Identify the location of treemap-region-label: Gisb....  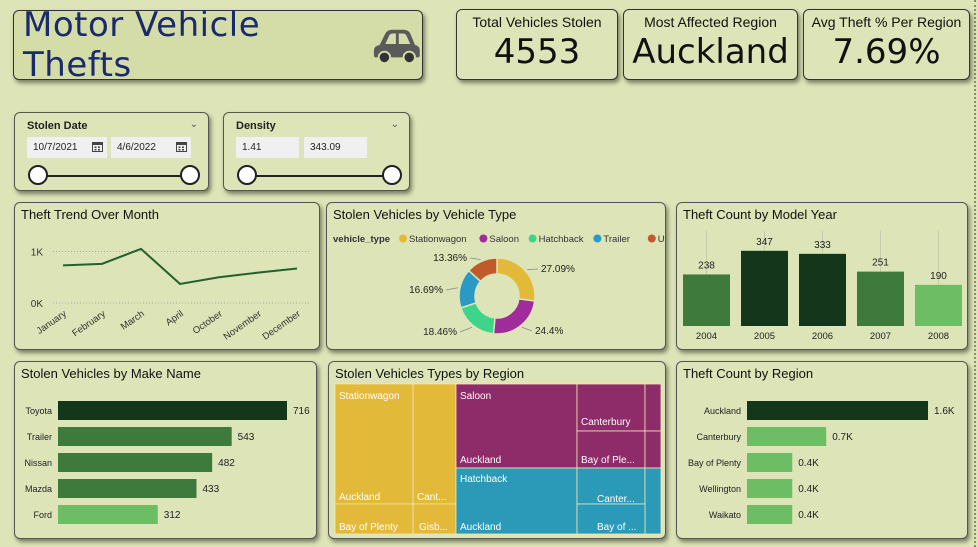
(433, 527).